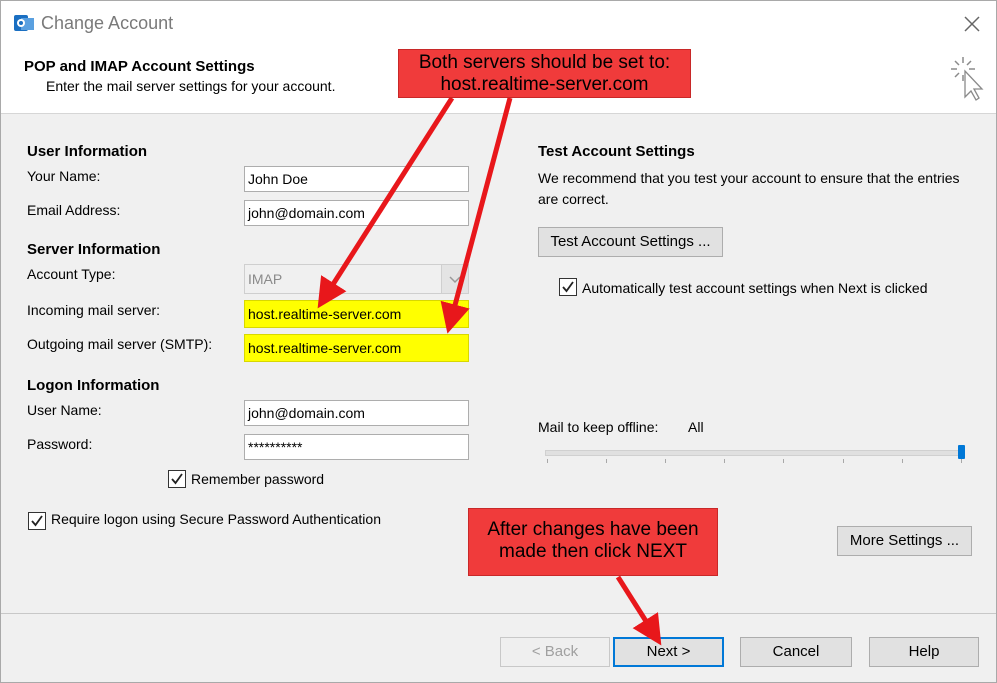 The height and width of the screenshot is (683, 997). I want to click on arrow-to-next-button, so click(638, 610).